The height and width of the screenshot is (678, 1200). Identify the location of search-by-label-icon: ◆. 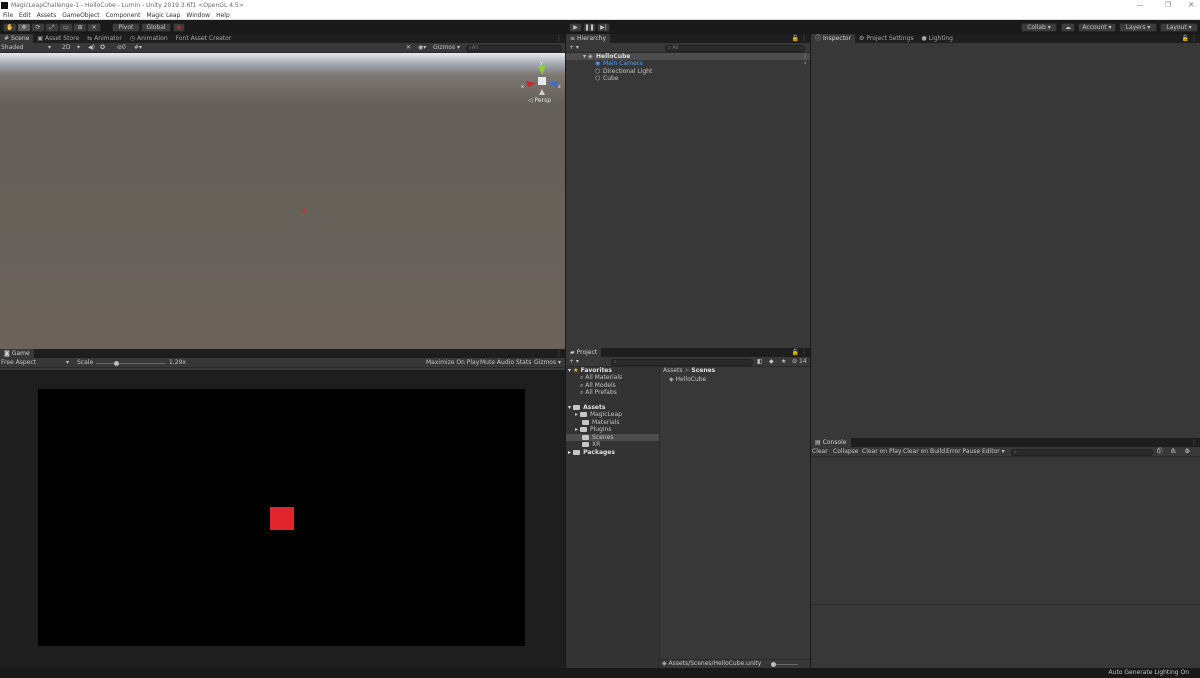
(771, 362).